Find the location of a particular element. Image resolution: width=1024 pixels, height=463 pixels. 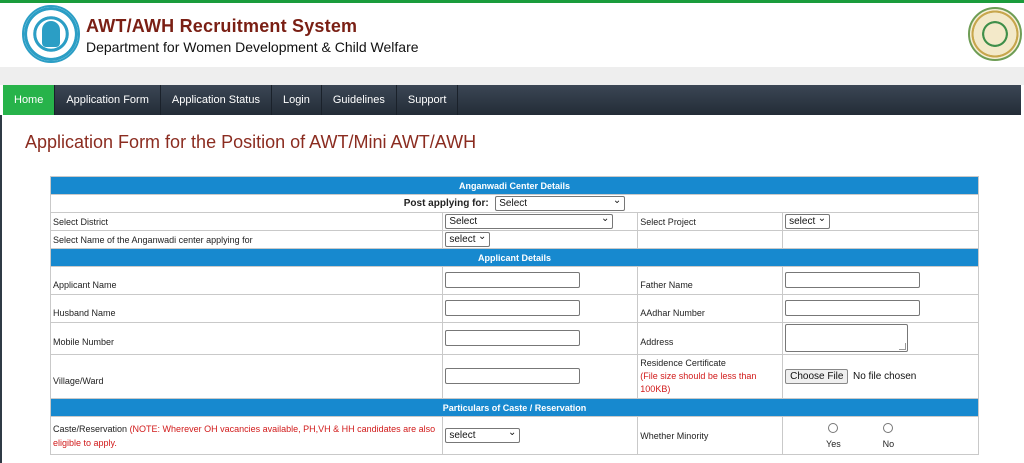

village-input is located at coordinates (513, 375).